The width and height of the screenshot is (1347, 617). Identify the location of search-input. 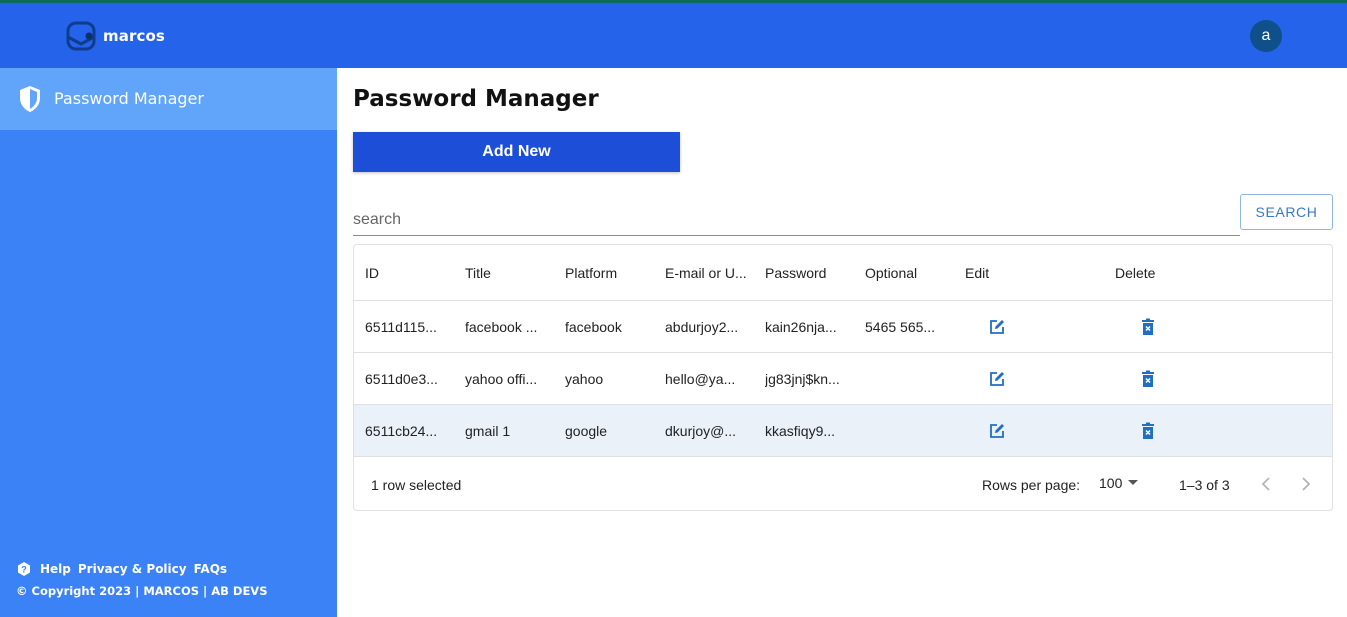
(796, 220).